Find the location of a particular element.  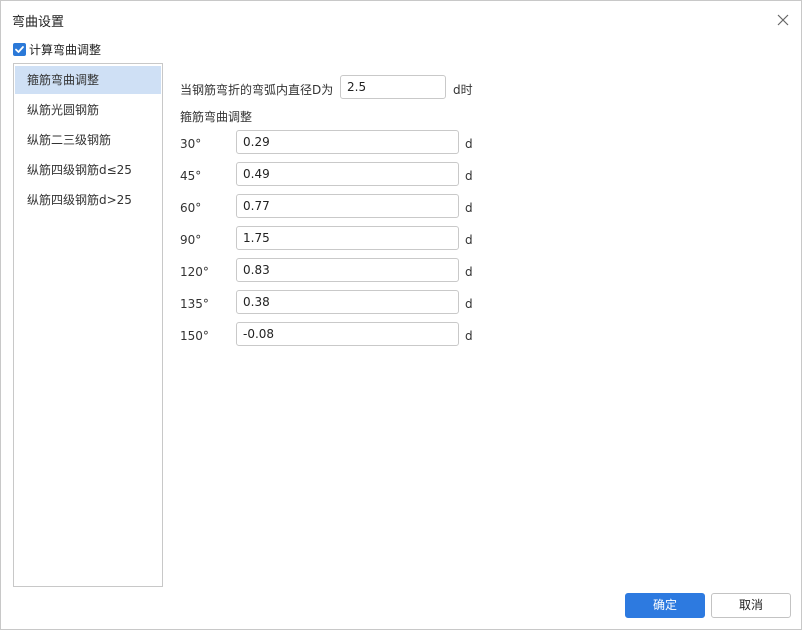

angle-label: 60° is located at coordinates (191, 208).